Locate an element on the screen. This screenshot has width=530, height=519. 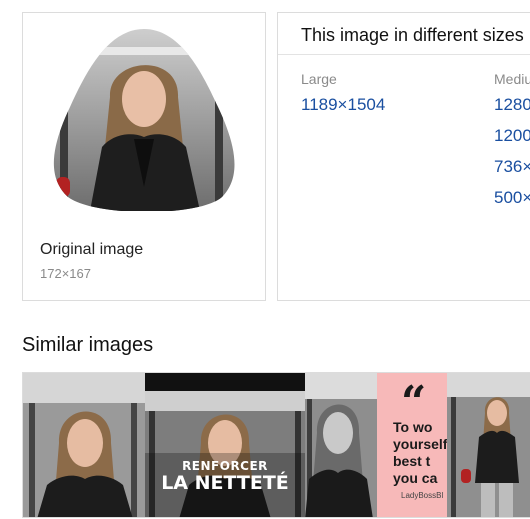
original-image-dimensions: 172×167 is located at coordinates (65, 273).